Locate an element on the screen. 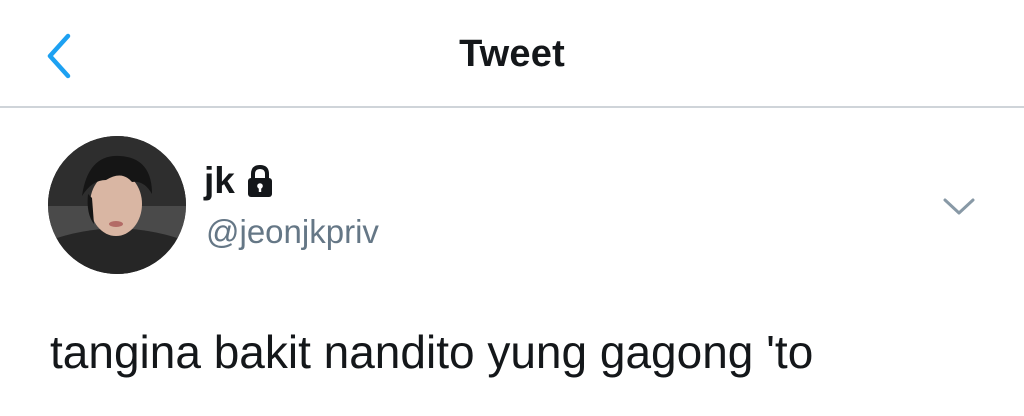 The height and width of the screenshot is (416, 1024). lock-icon is located at coordinates (260, 182).